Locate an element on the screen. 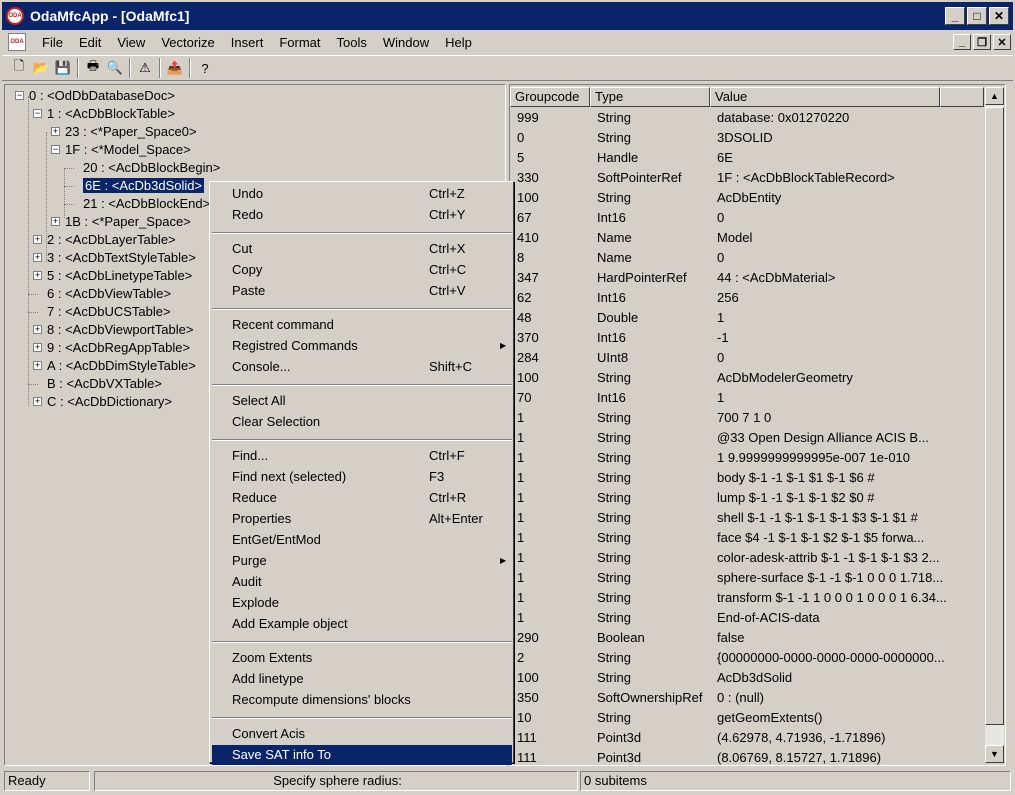 Image resolution: width=1015 pixels, height=795 pixels. table-row: 1 String lump $-1 -1 $-1 $-1 $2 $0 # is located at coordinates (747, 498).